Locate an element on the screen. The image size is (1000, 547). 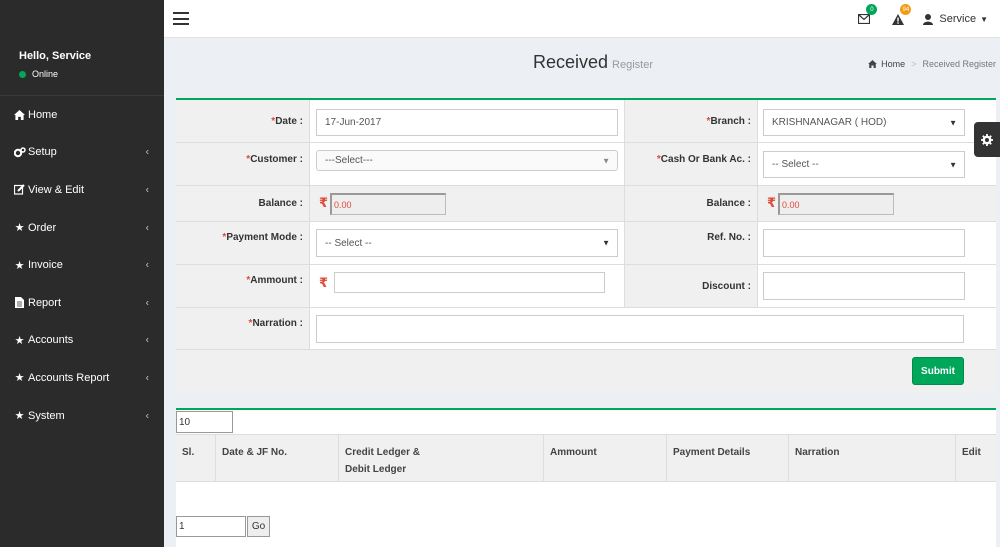
sidebar-item-report: Report ‹ is located at coordinates (82, 303).